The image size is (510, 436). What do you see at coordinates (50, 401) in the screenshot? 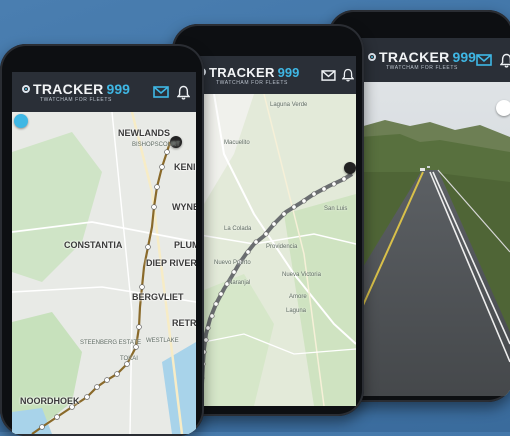
I see `map-label: NOORDHOEK` at bounding box center [50, 401].